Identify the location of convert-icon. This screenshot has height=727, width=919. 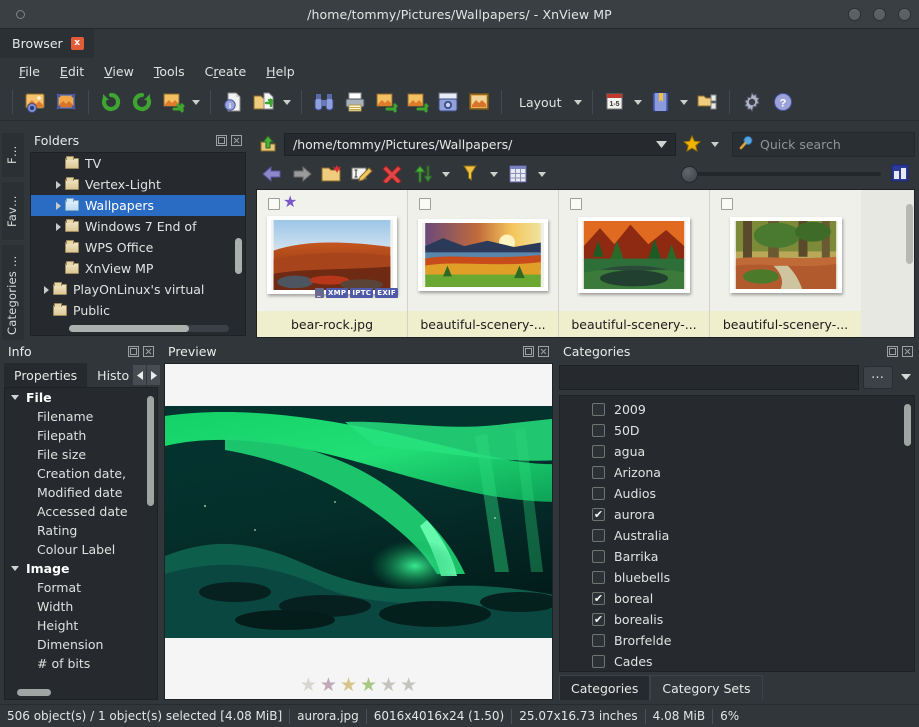
(173, 102).